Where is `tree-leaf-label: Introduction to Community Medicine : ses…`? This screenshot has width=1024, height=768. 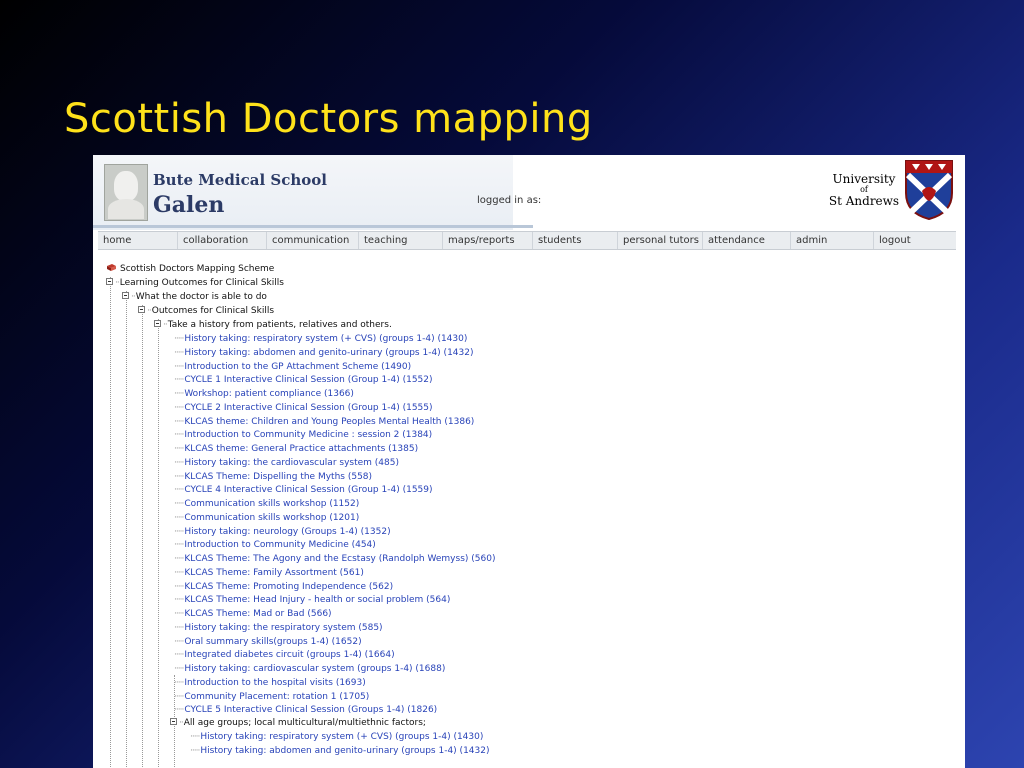
tree-leaf-label: Introduction to Community Medicine : ses… is located at coordinates (308, 435).